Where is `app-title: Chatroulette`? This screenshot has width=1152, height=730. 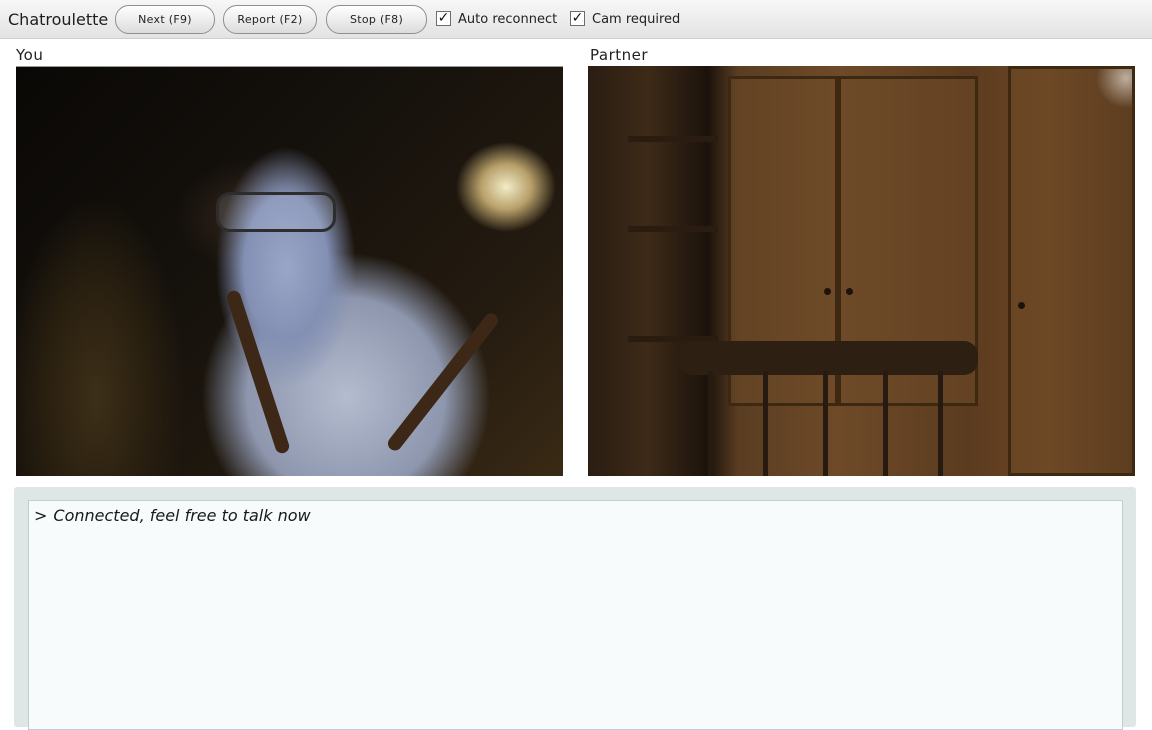 app-title: Chatroulette is located at coordinates (58, 19).